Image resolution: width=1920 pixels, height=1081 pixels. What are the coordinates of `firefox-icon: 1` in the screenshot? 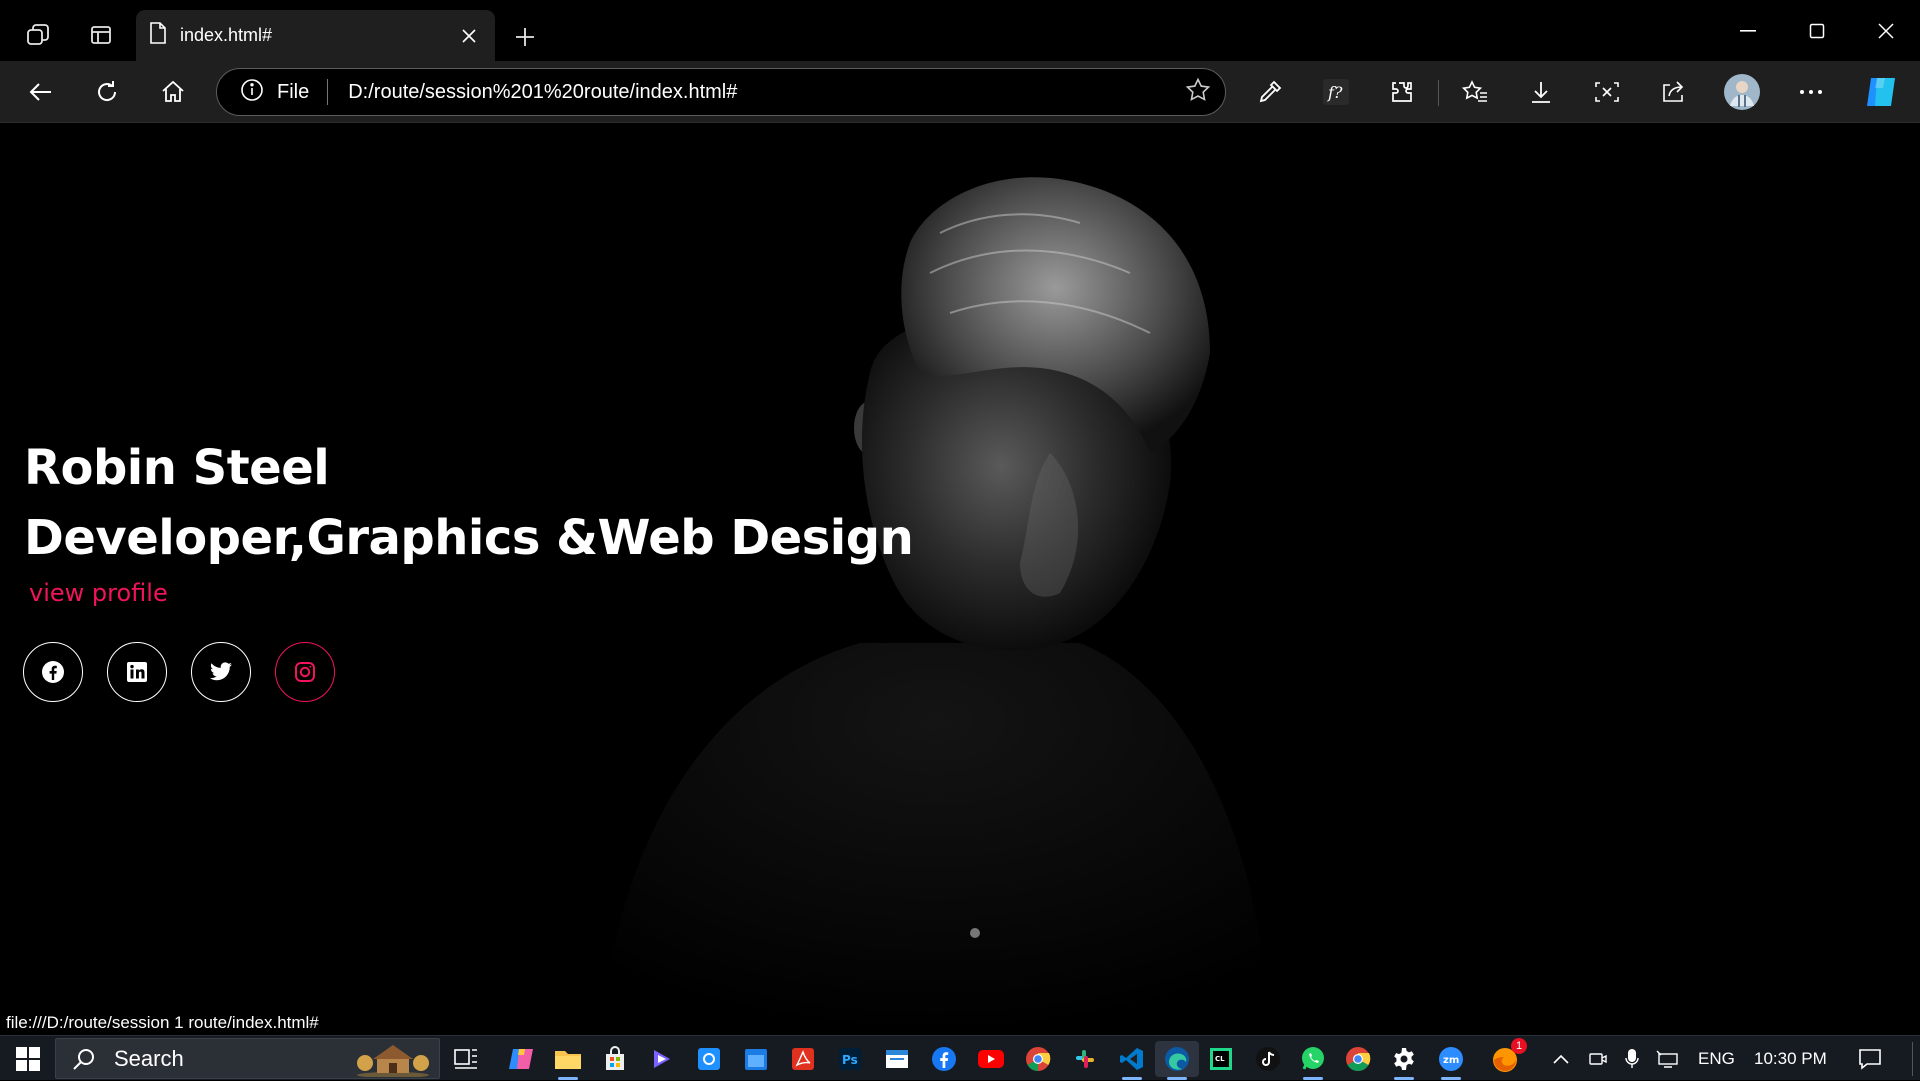 It's located at (1507, 1057).